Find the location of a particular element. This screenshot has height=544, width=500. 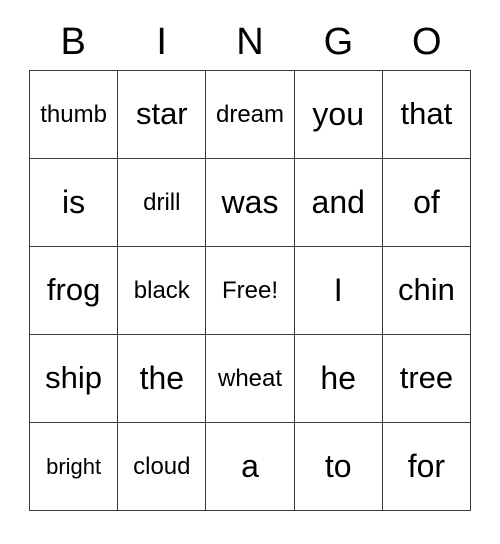

bingo-header-letter-b: B is located at coordinates (73, 42).